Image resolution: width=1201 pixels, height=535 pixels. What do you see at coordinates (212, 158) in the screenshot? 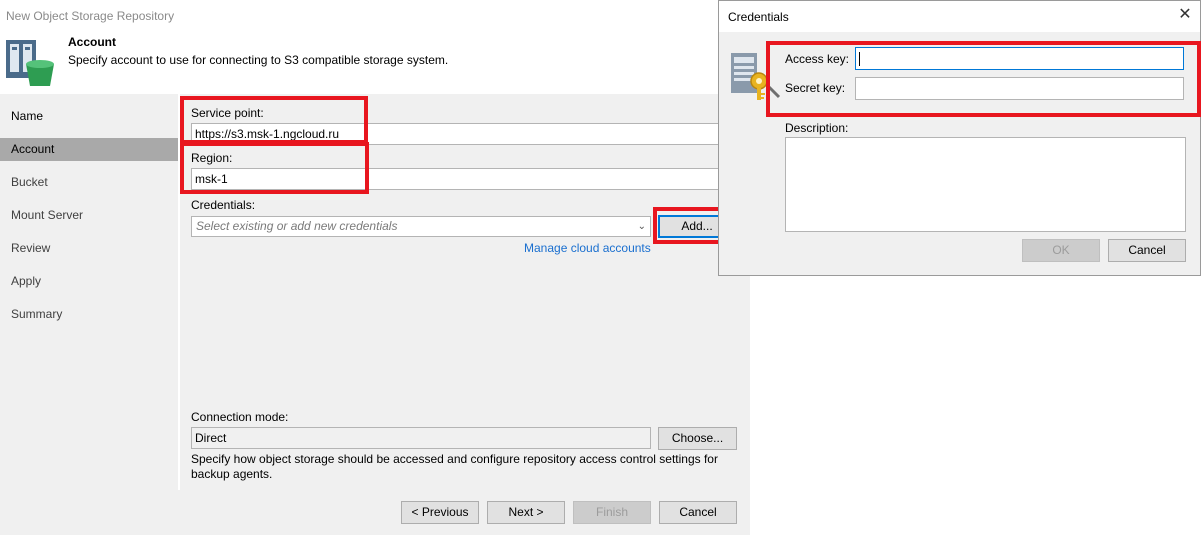
I see `region-label: Region:` at bounding box center [212, 158].